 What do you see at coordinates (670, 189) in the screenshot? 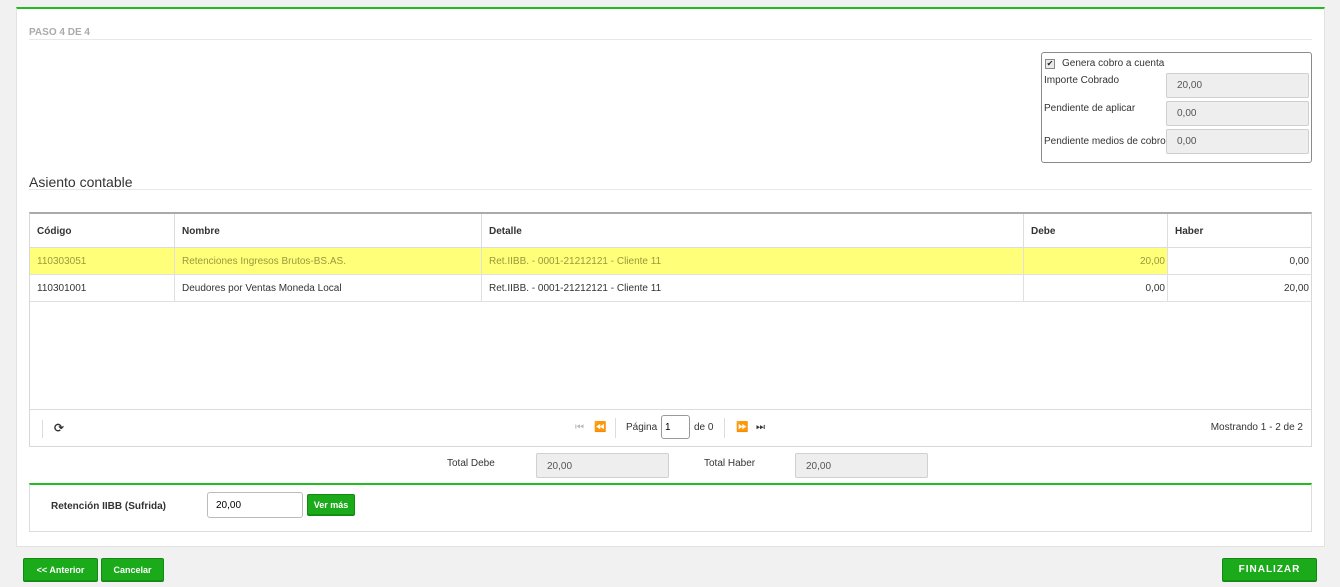
I see `asiento-divider` at bounding box center [670, 189].